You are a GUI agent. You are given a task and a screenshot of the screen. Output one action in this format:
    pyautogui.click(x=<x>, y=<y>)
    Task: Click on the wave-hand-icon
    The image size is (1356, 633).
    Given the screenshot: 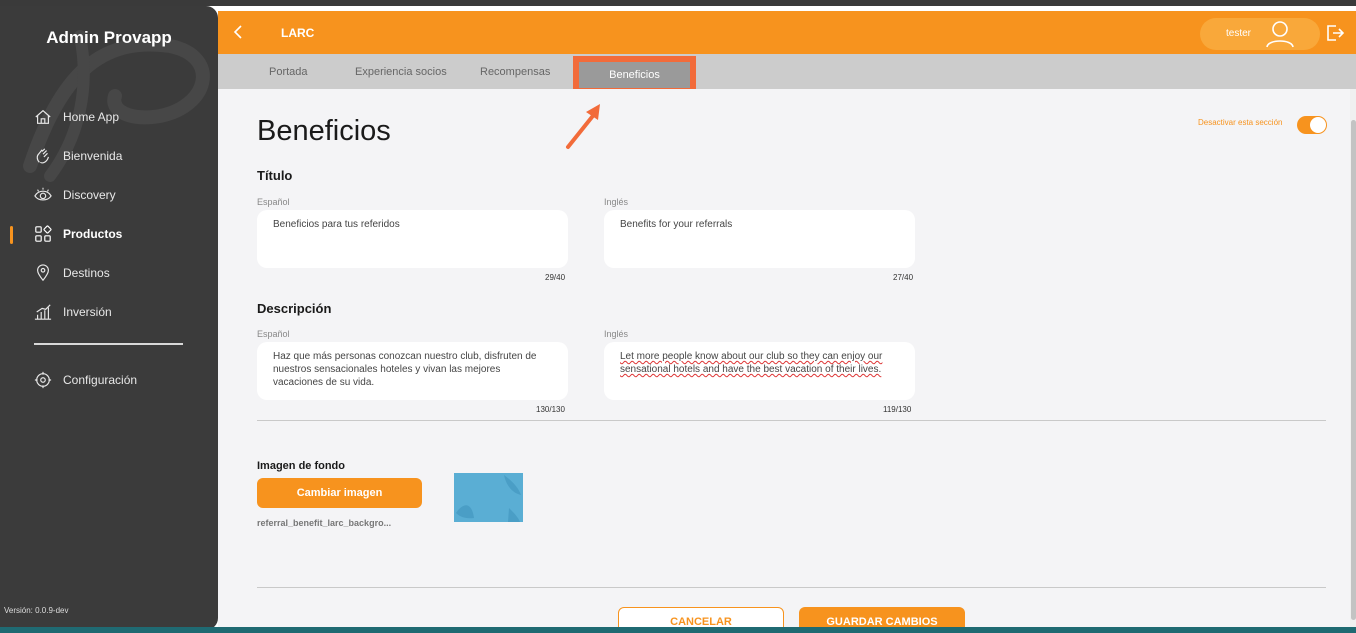 What is the action you would take?
    pyautogui.click(x=43, y=156)
    